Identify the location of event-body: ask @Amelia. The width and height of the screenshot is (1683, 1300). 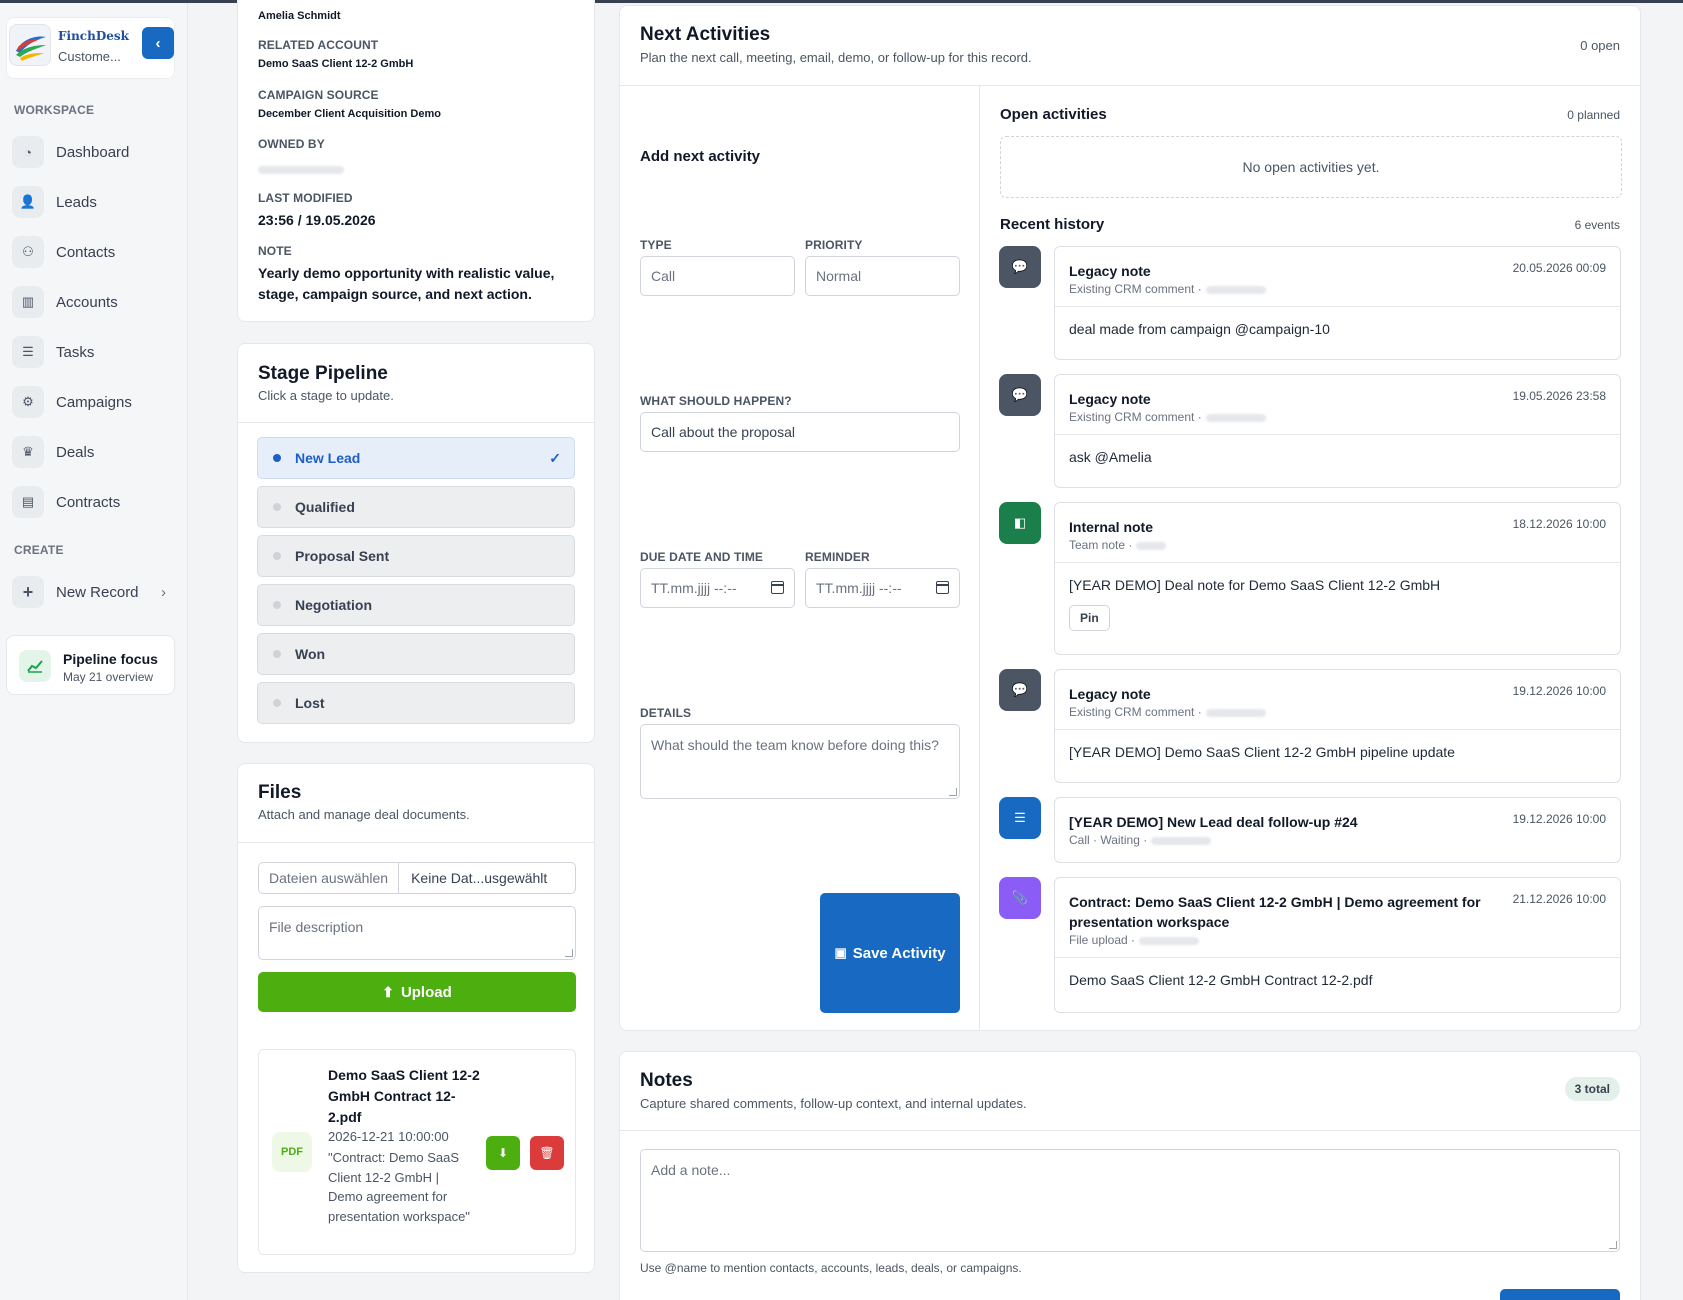
(1337, 456).